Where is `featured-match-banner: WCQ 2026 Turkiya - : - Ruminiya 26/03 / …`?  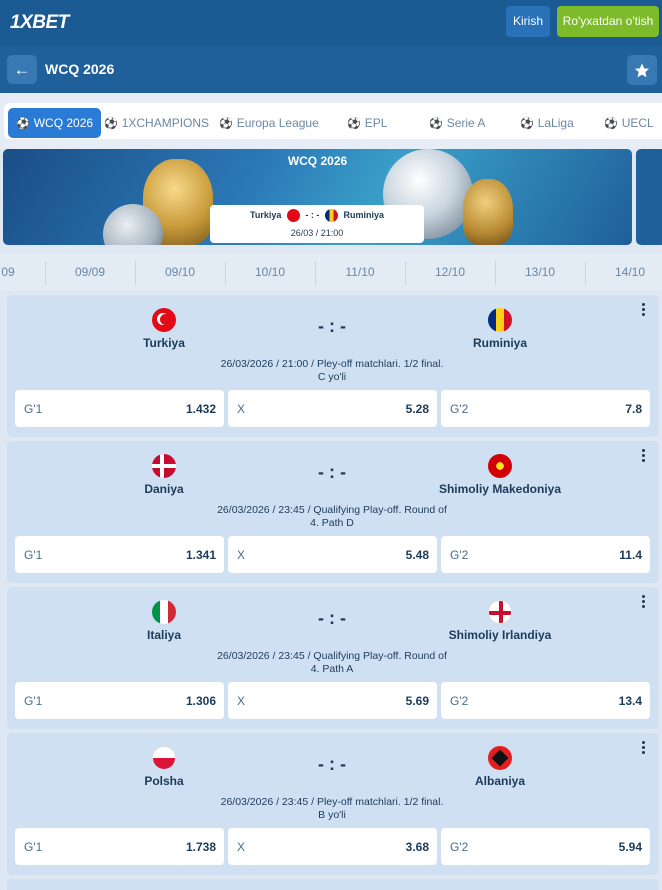
featured-match-banner: WCQ 2026 Turkiya - : - Ruminiya 26/03 / … is located at coordinates (317, 197).